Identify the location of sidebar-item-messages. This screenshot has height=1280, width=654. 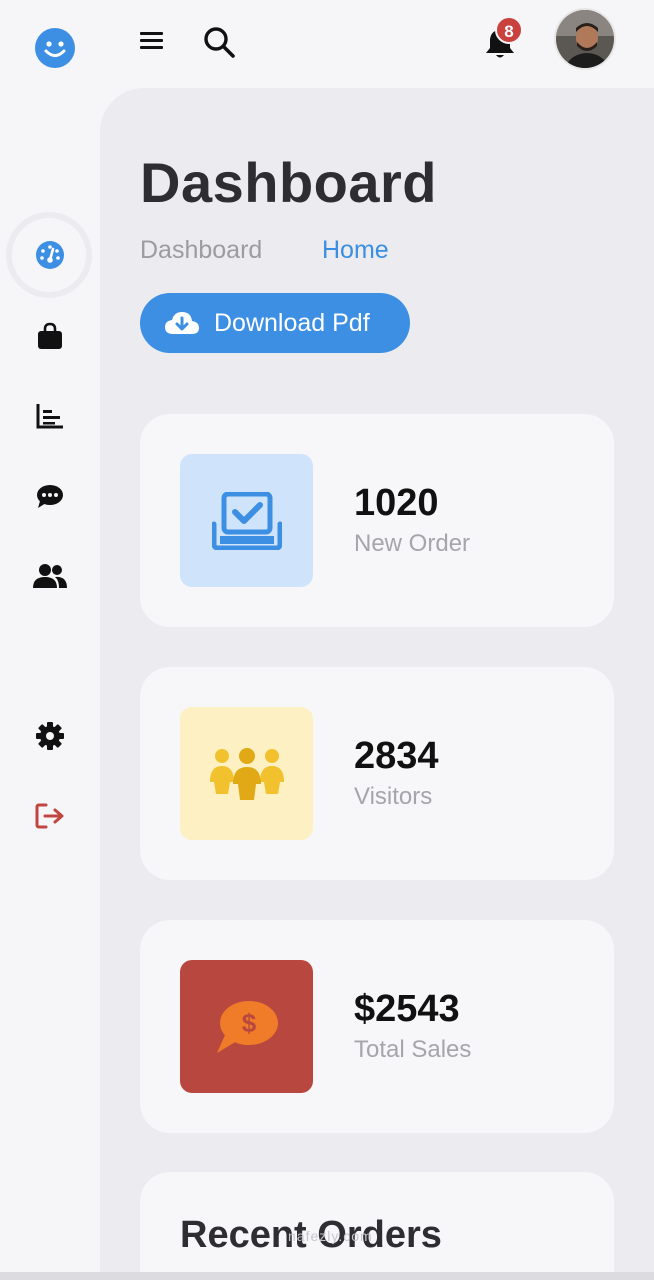
(50, 496).